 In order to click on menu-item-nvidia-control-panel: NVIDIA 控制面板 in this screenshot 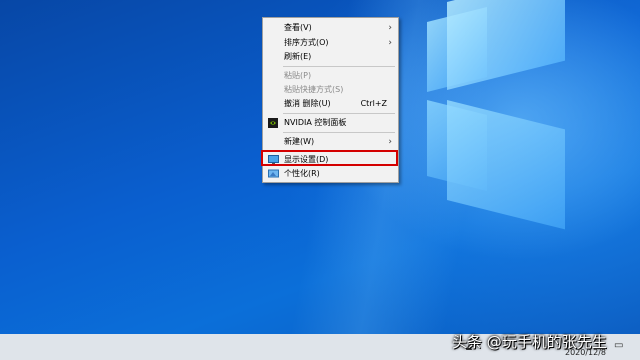, I will do `click(330, 123)`.